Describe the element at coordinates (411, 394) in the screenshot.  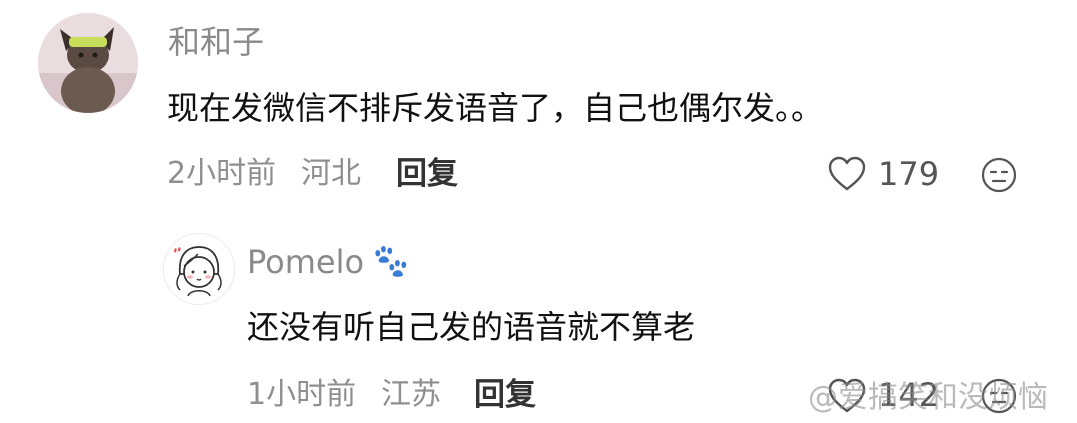
I see `reply-location: 江苏` at that location.